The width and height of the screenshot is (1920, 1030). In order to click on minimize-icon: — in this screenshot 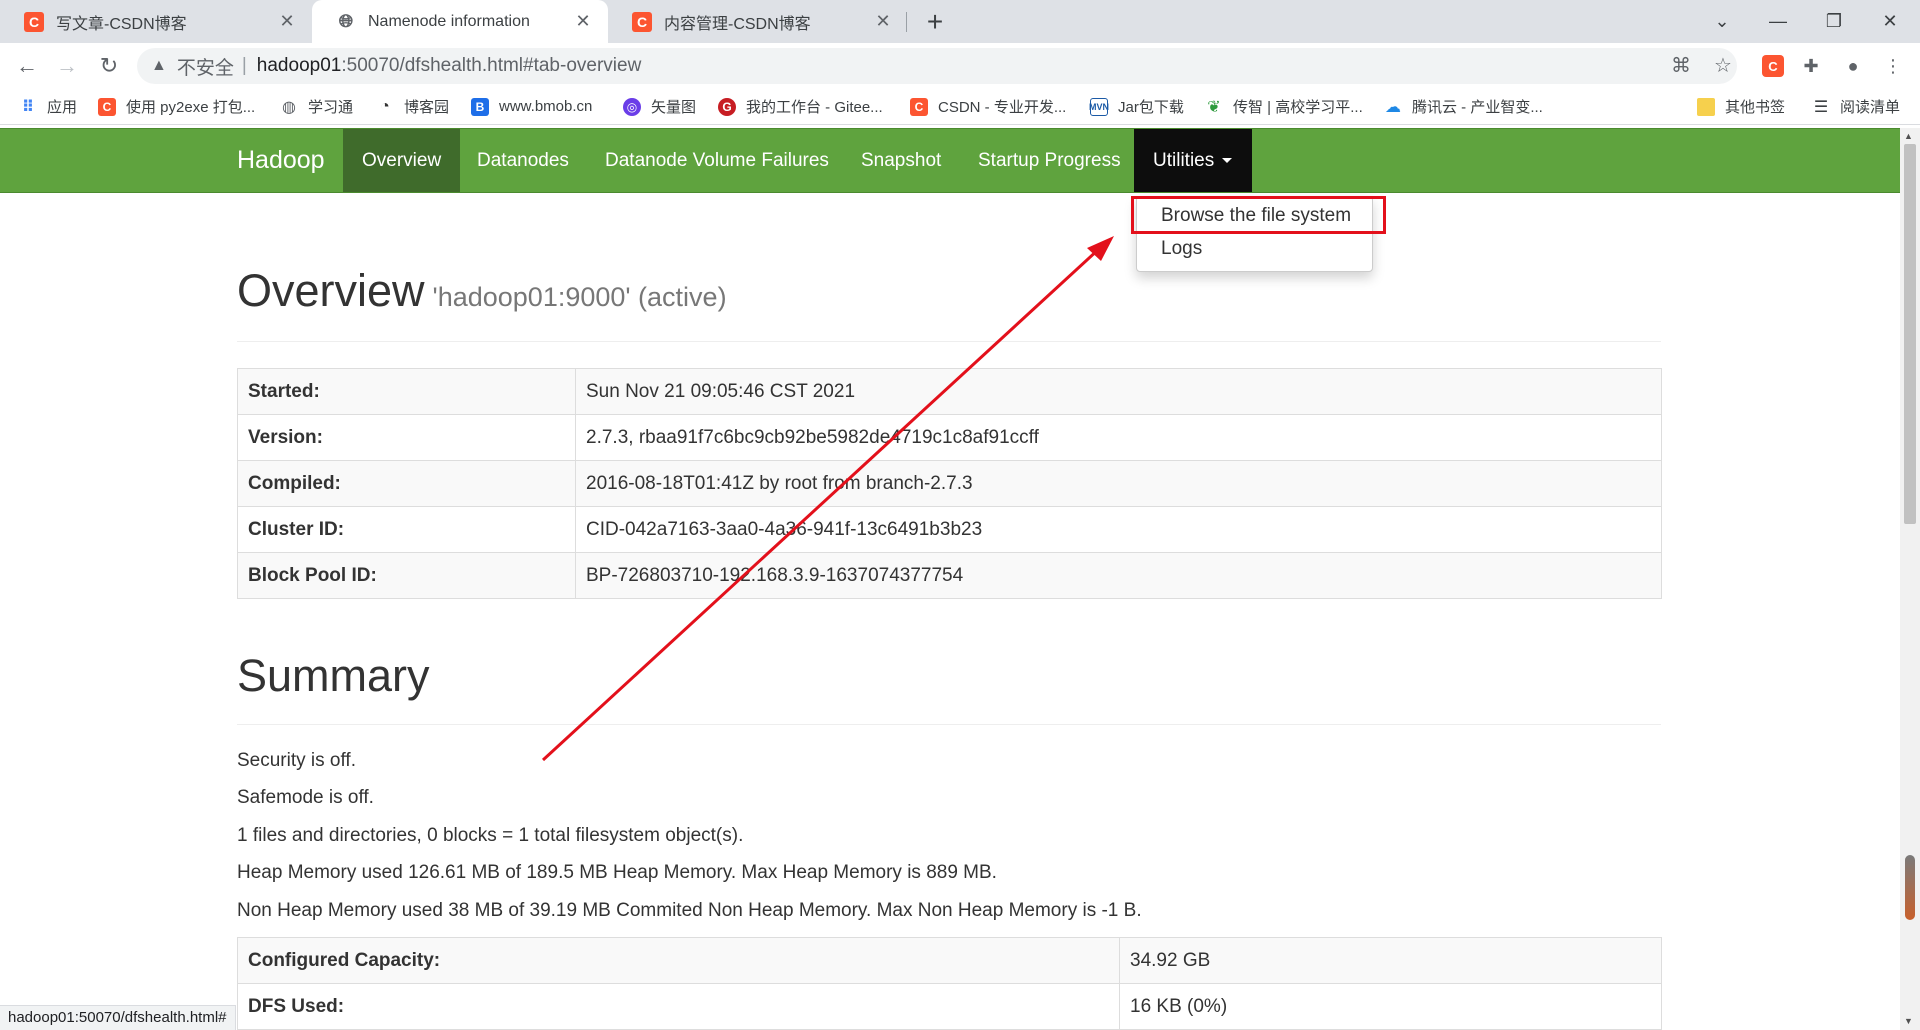, I will do `click(1778, 21)`.